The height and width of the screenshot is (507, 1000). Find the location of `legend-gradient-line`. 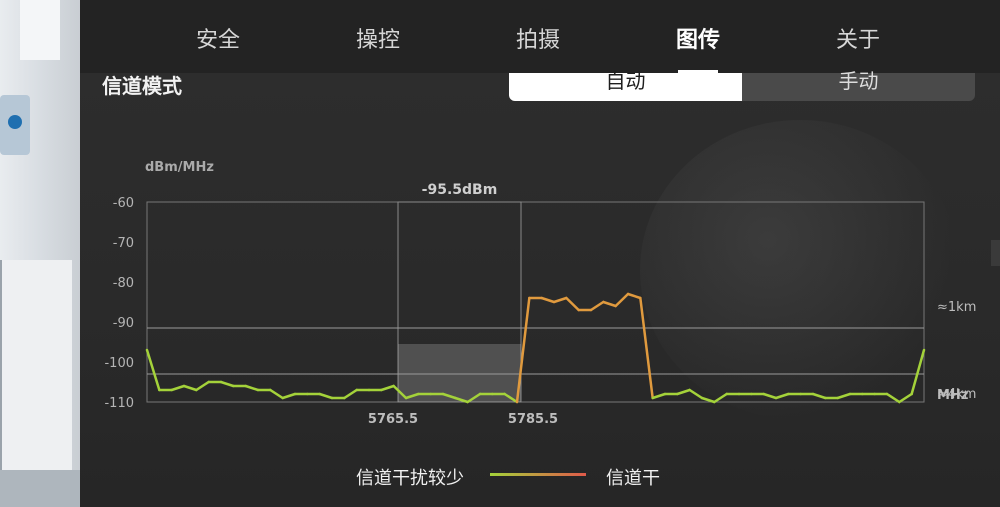

legend-gradient-line is located at coordinates (538, 474).